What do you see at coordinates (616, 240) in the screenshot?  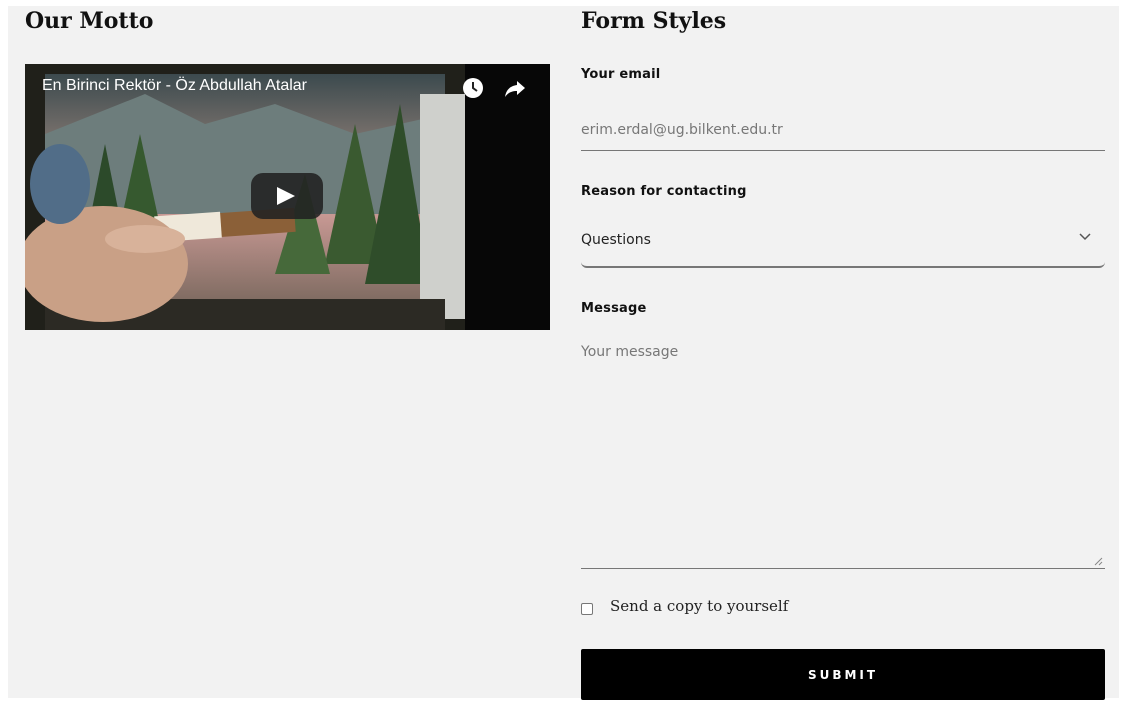 I see `reason-selected-value: Questions` at bounding box center [616, 240].